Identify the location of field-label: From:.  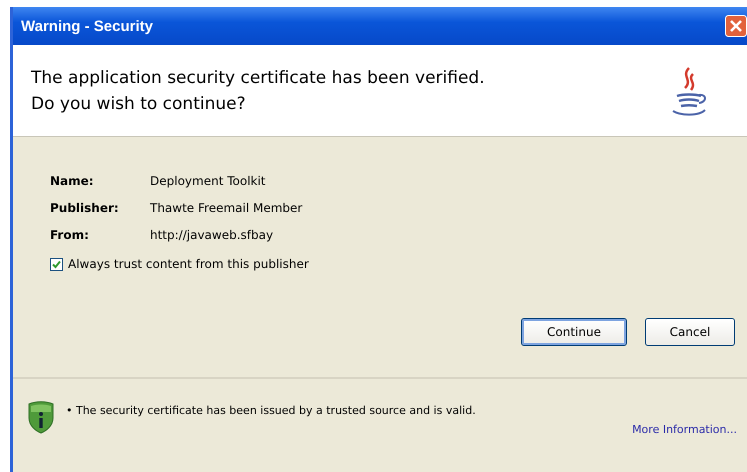
(70, 235).